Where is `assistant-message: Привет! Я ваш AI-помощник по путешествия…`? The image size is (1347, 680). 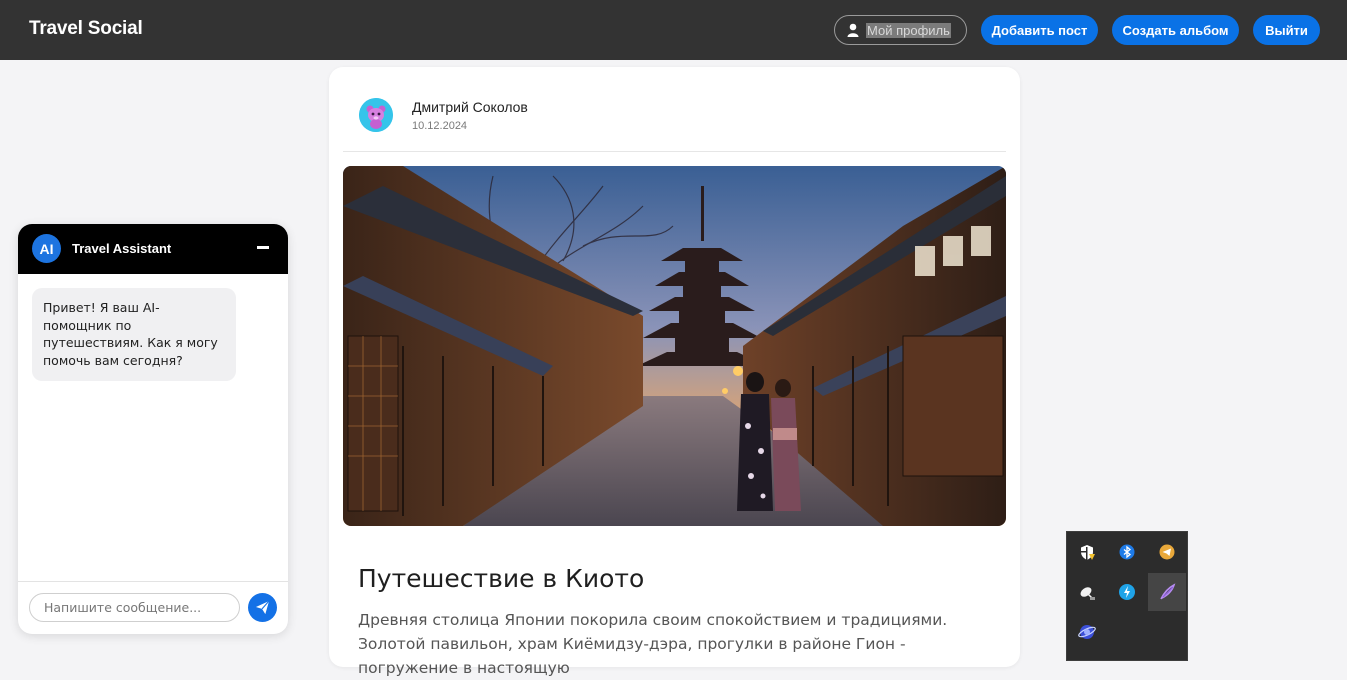 assistant-message: Привет! Я ваш AI-помощник по путешествия… is located at coordinates (134, 334).